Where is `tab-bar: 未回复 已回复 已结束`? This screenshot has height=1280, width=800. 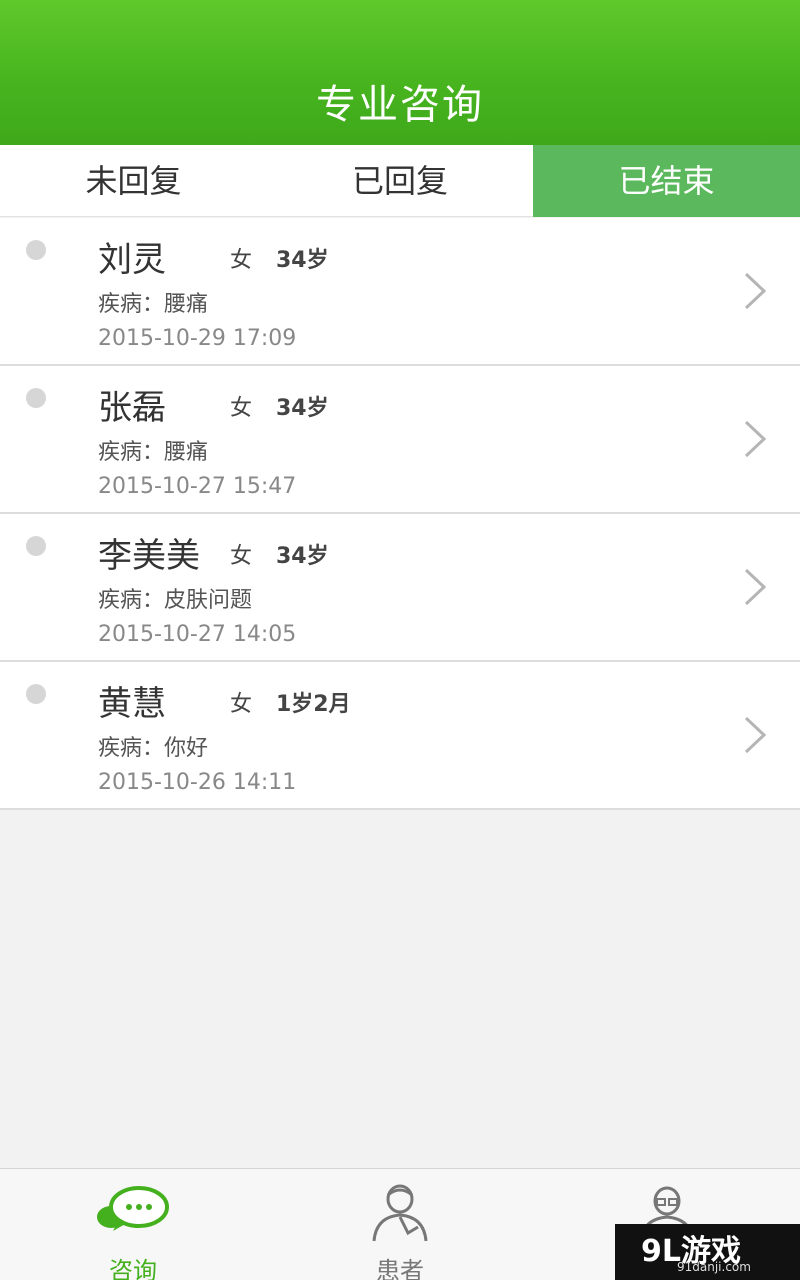
tab-bar: 未回复 已回复 已结束 is located at coordinates (400, 181).